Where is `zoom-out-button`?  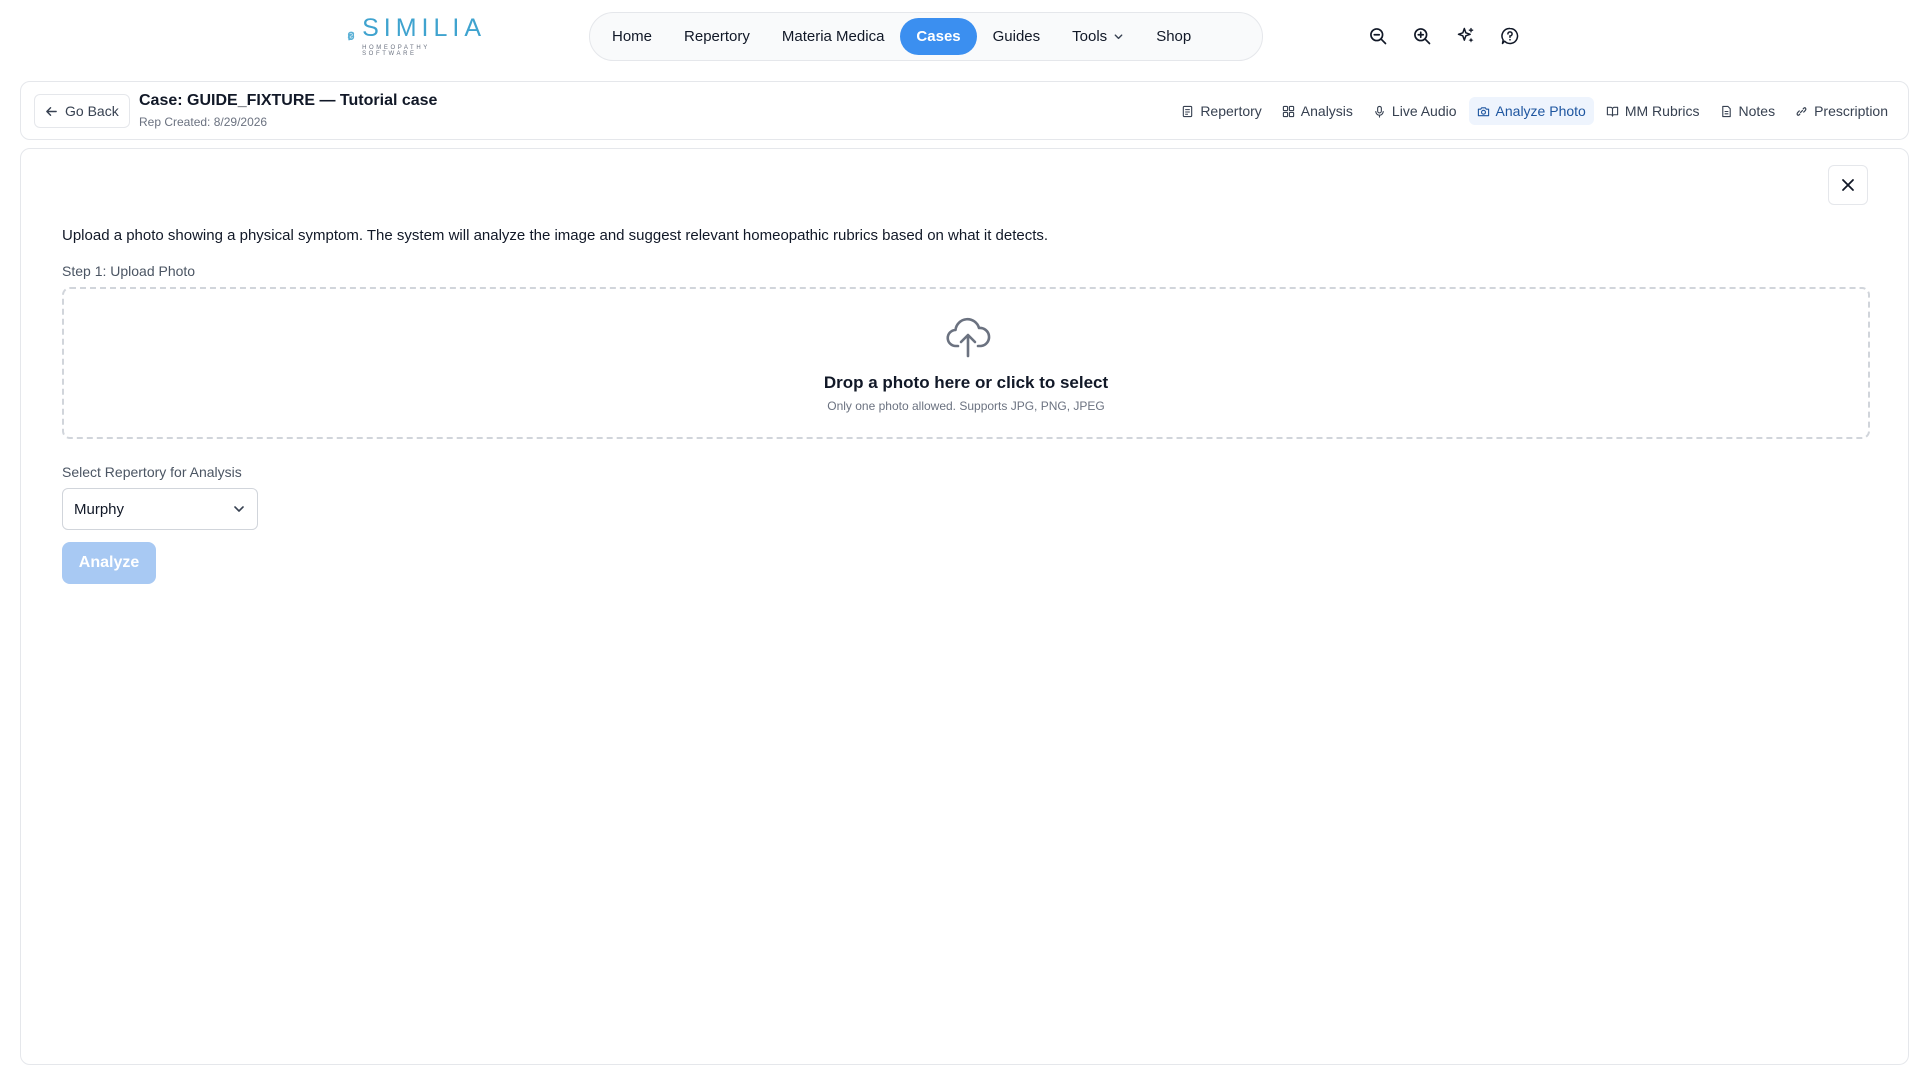
zoom-out-button is located at coordinates (1378, 36).